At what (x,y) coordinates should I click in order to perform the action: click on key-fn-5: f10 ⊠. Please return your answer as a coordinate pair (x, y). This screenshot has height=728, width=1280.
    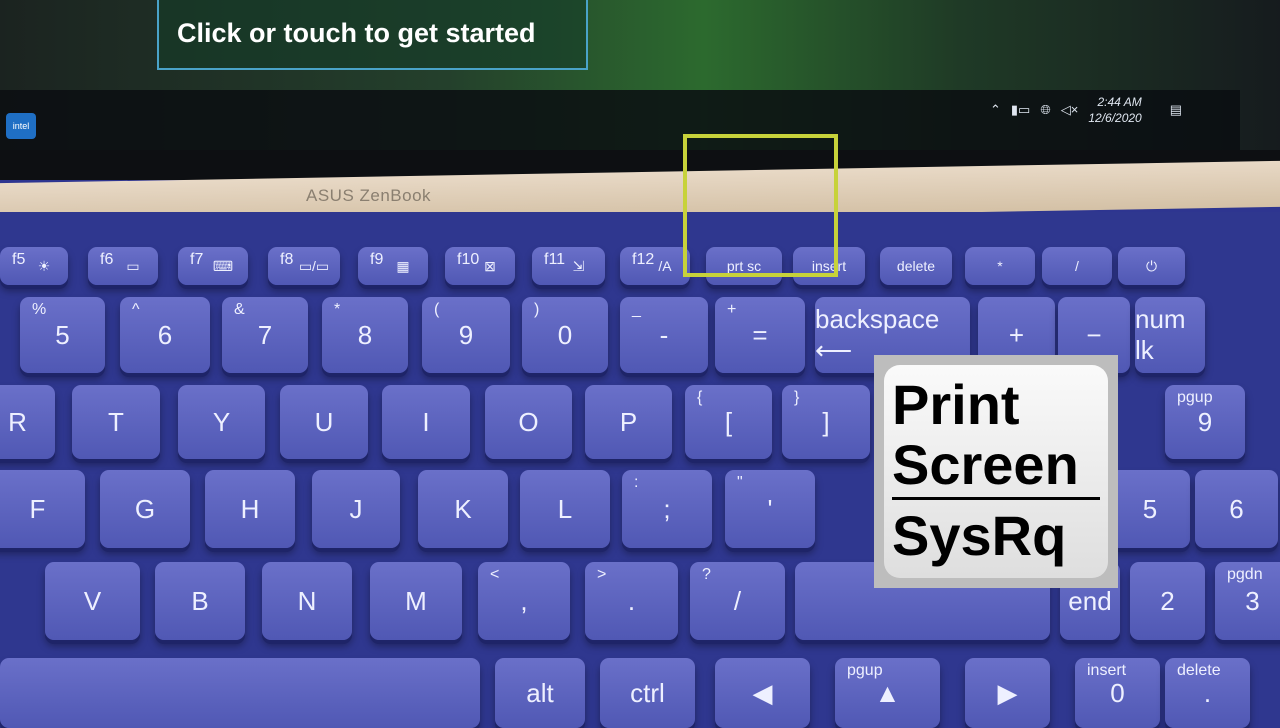
    Looking at the image, I should click on (480, 266).